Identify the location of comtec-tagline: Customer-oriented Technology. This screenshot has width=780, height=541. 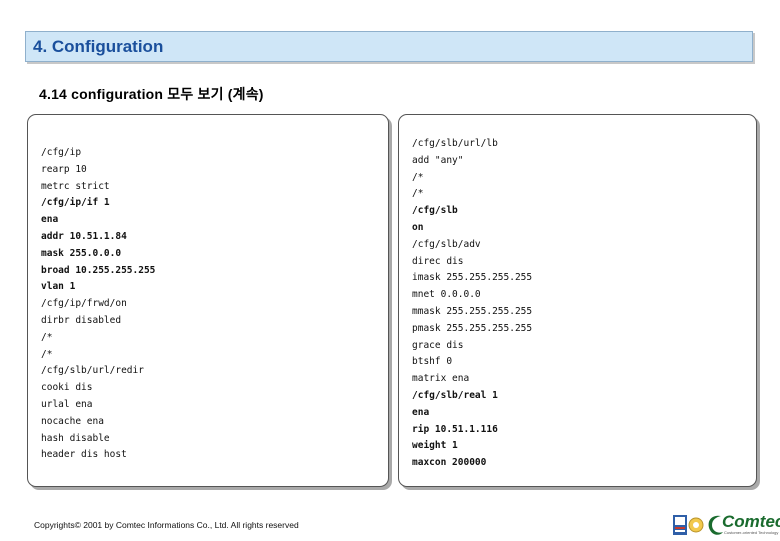
(751, 532).